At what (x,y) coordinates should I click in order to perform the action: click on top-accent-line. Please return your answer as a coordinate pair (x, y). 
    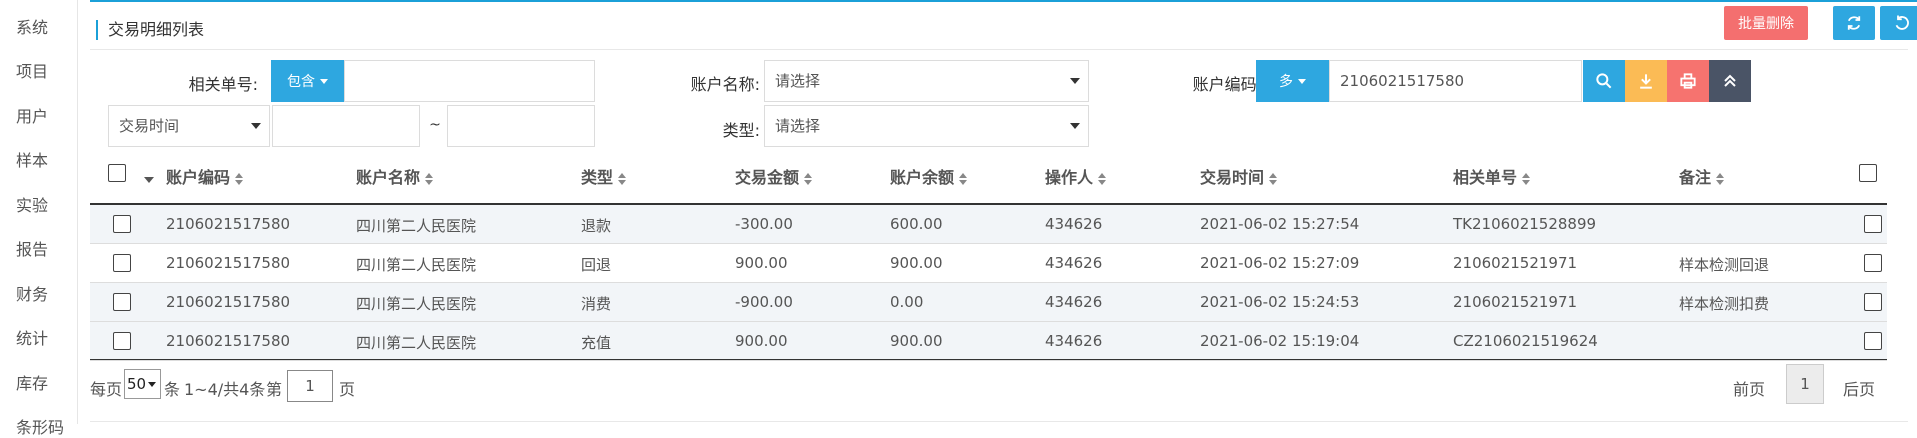
    Looking at the image, I should click on (1003, 1).